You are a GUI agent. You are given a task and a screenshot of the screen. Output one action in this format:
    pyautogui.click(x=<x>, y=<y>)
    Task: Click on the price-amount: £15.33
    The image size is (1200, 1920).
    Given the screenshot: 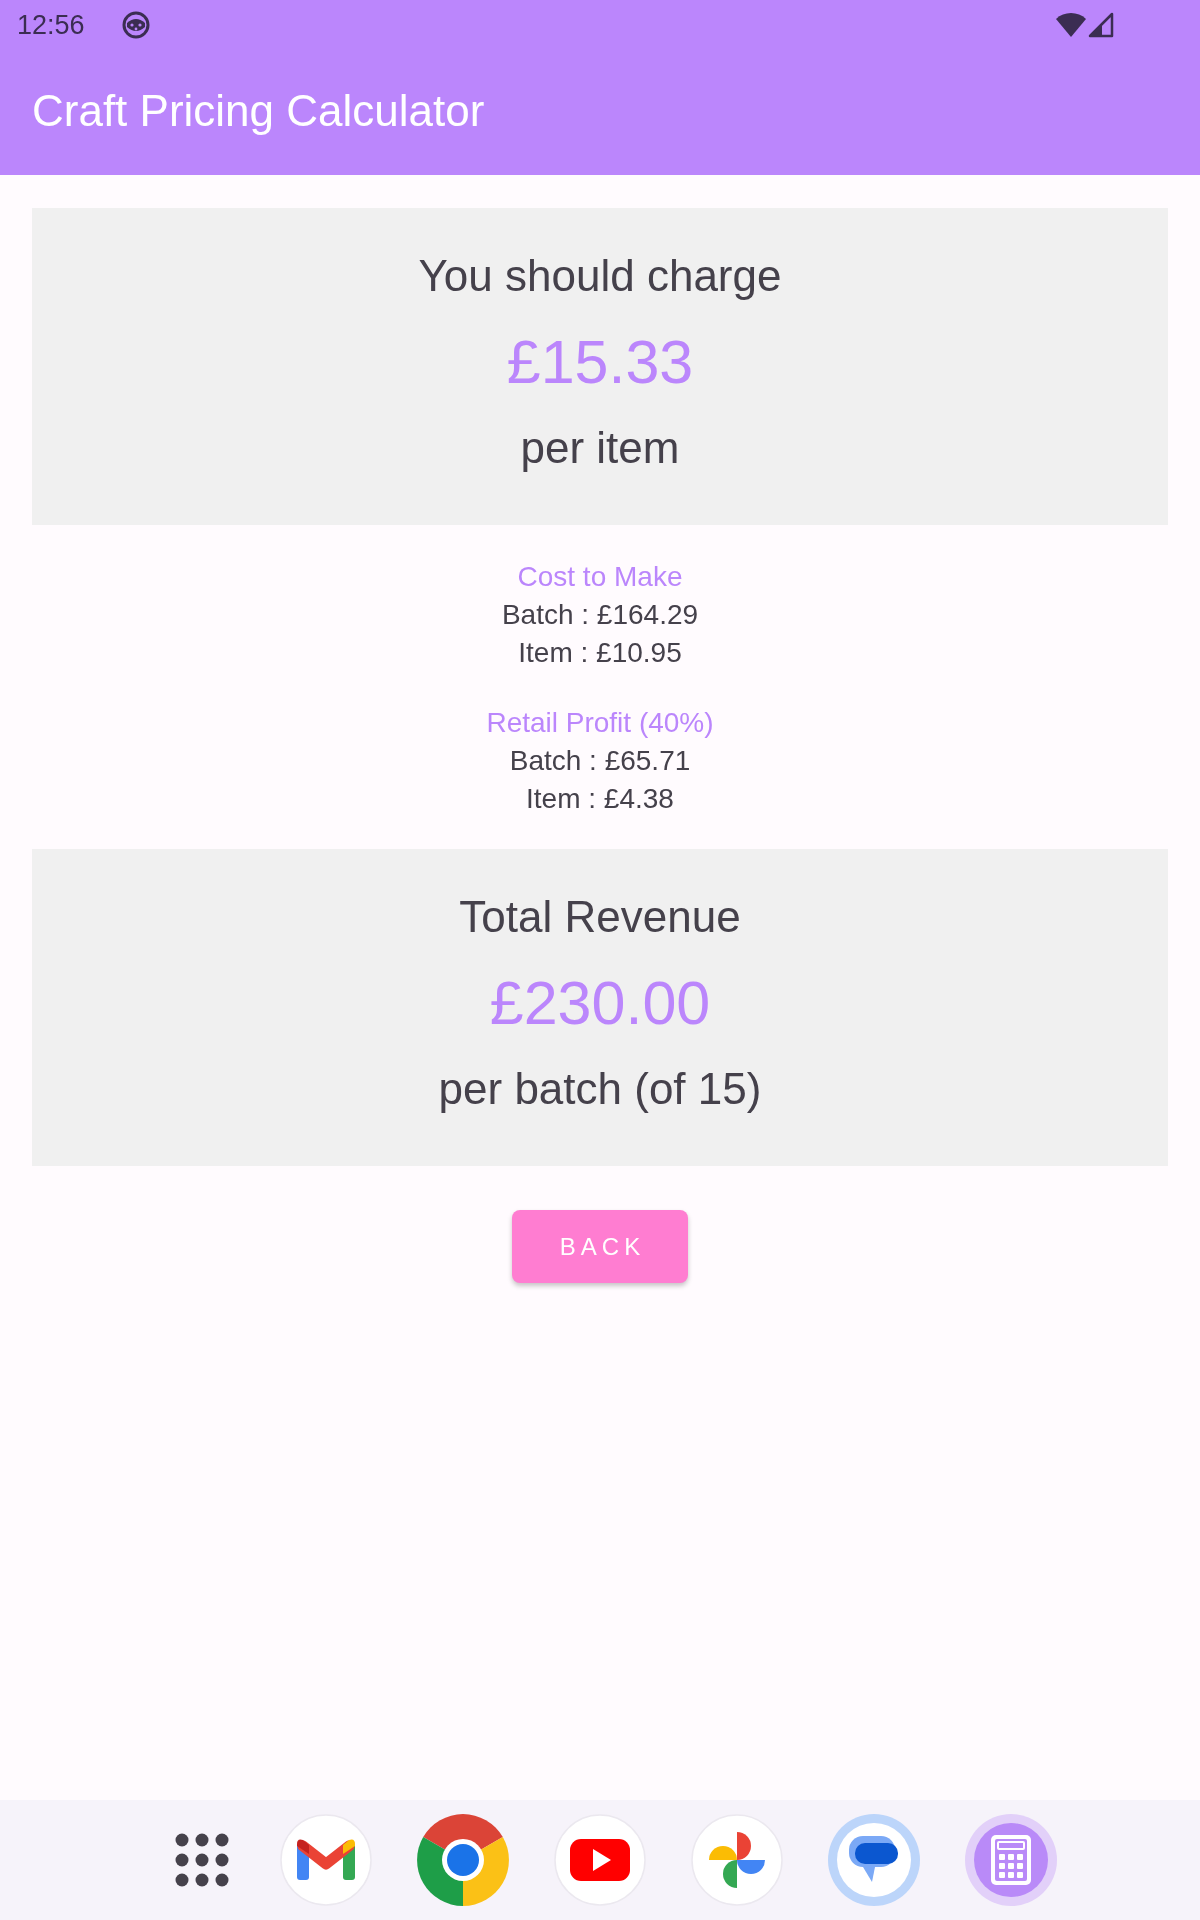 What is the action you would take?
    pyautogui.click(x=600, y=362)
    